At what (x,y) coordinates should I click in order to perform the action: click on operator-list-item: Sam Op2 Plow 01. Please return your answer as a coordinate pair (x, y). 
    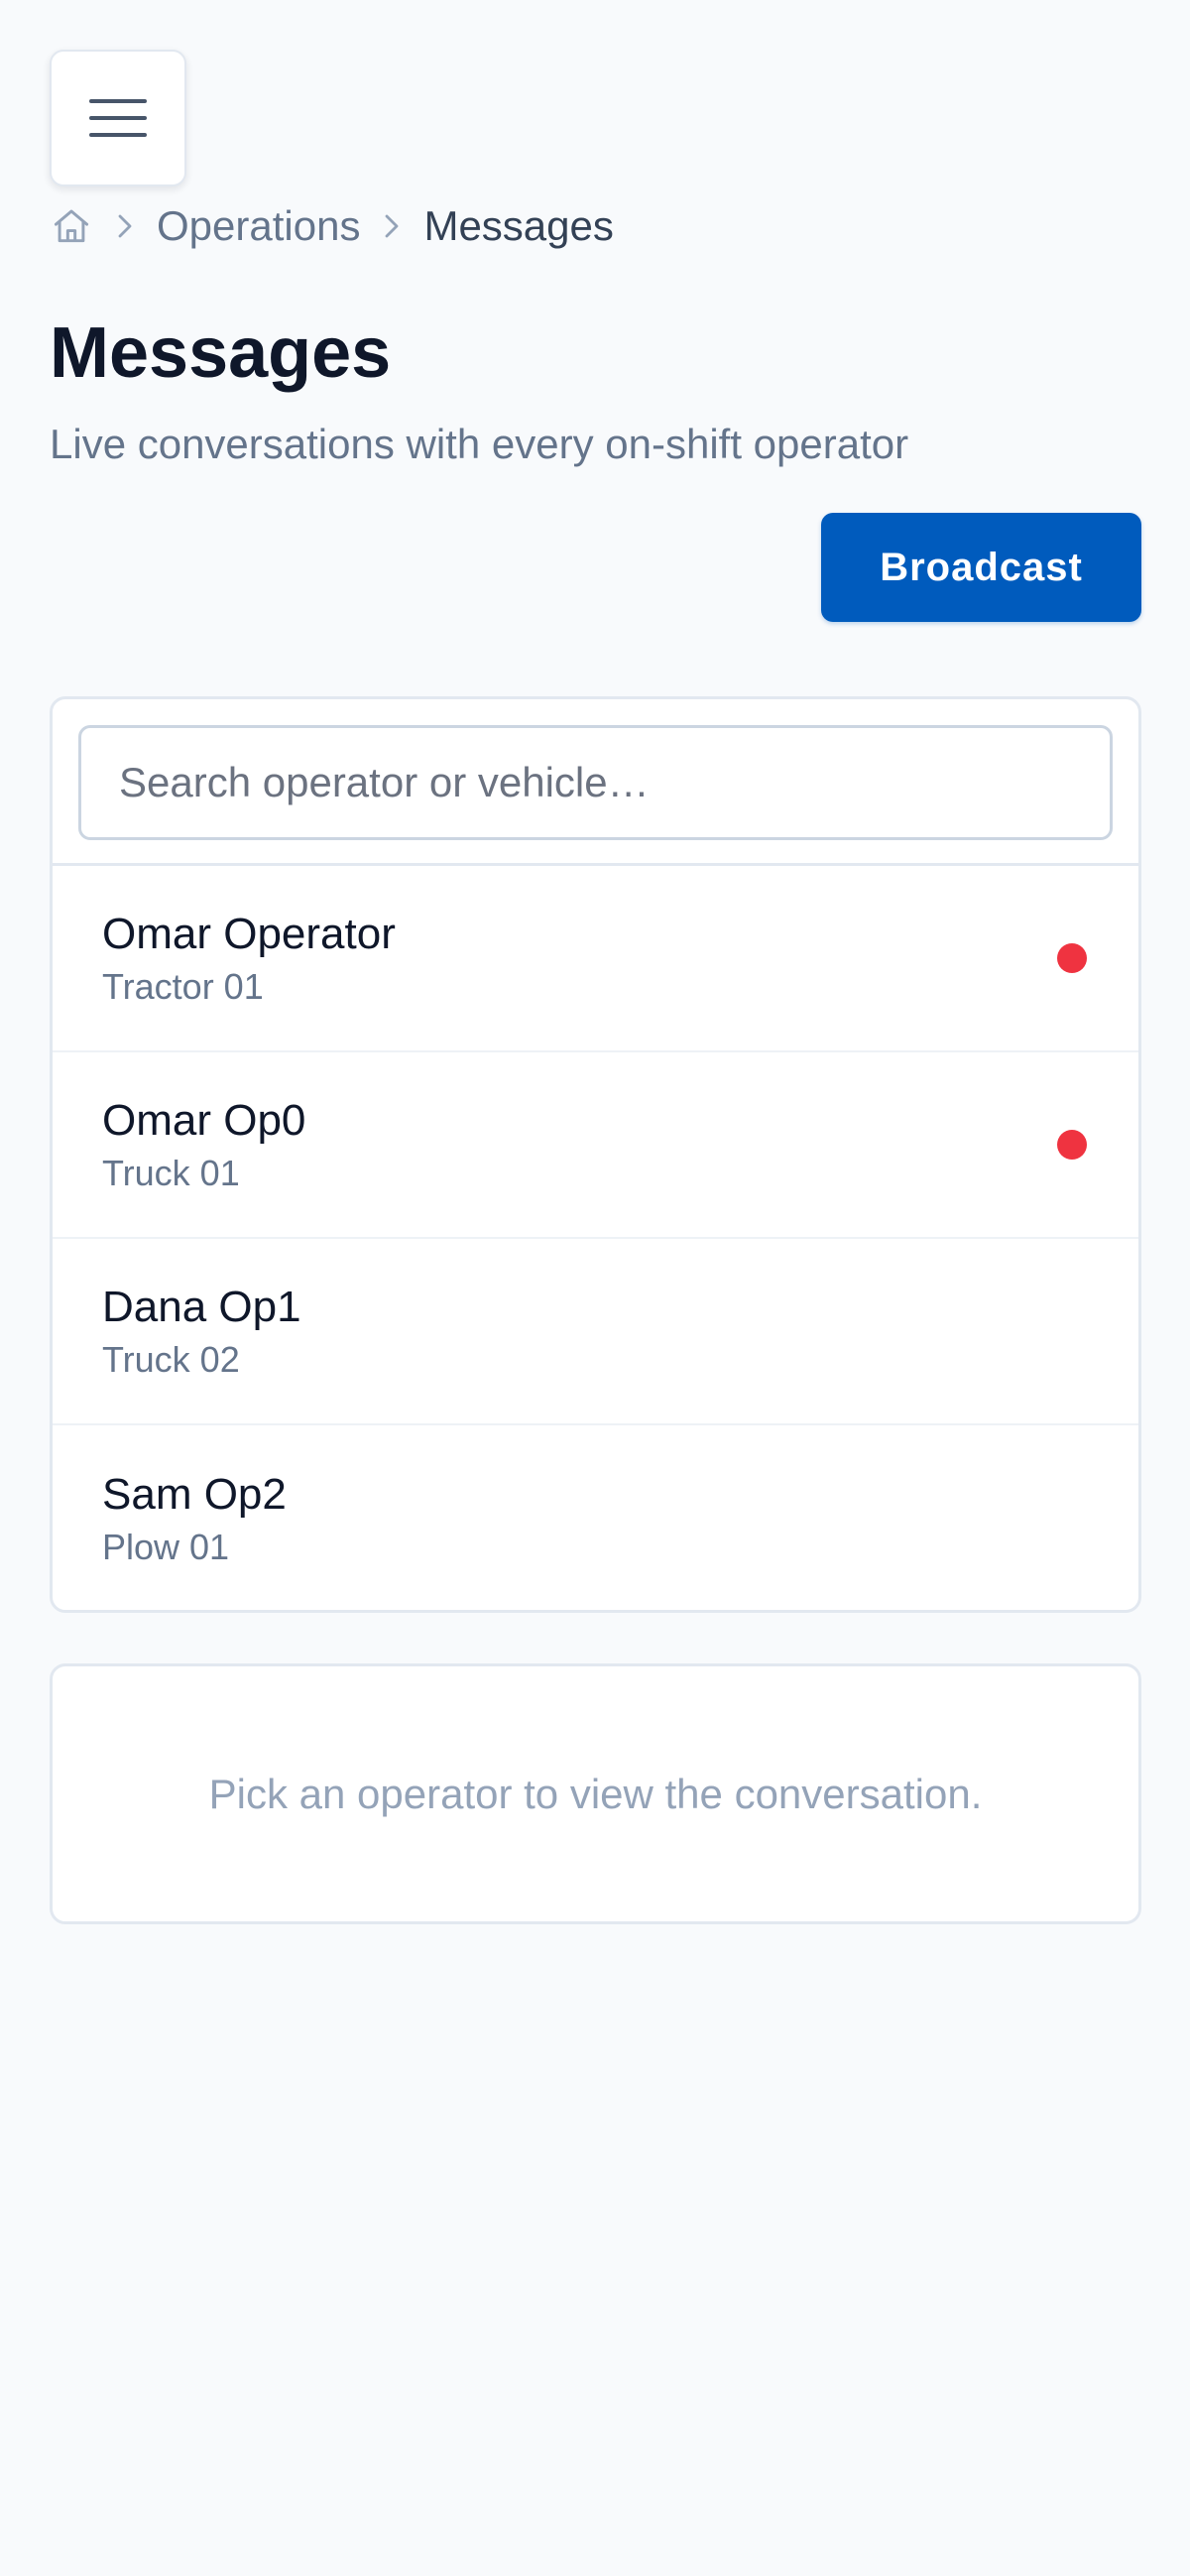
    Looking at the image, I should click on (595, 1517).